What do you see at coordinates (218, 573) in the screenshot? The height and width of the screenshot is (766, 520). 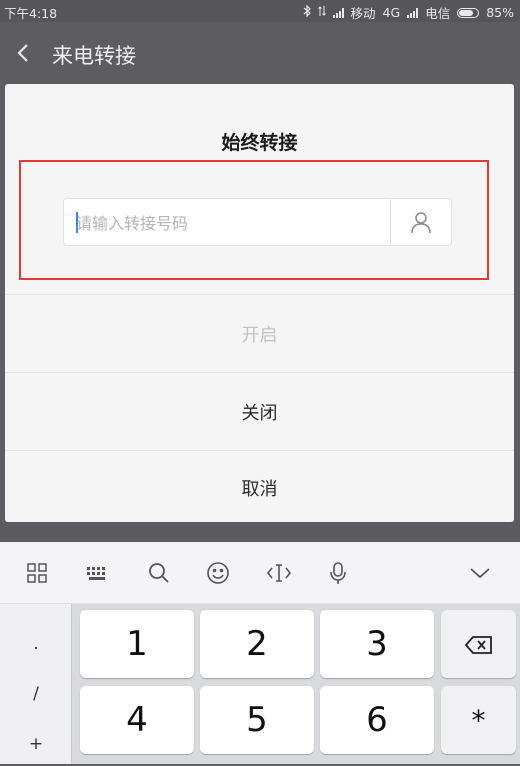 I see `emoji-icon` at bounding box center [218, 573].